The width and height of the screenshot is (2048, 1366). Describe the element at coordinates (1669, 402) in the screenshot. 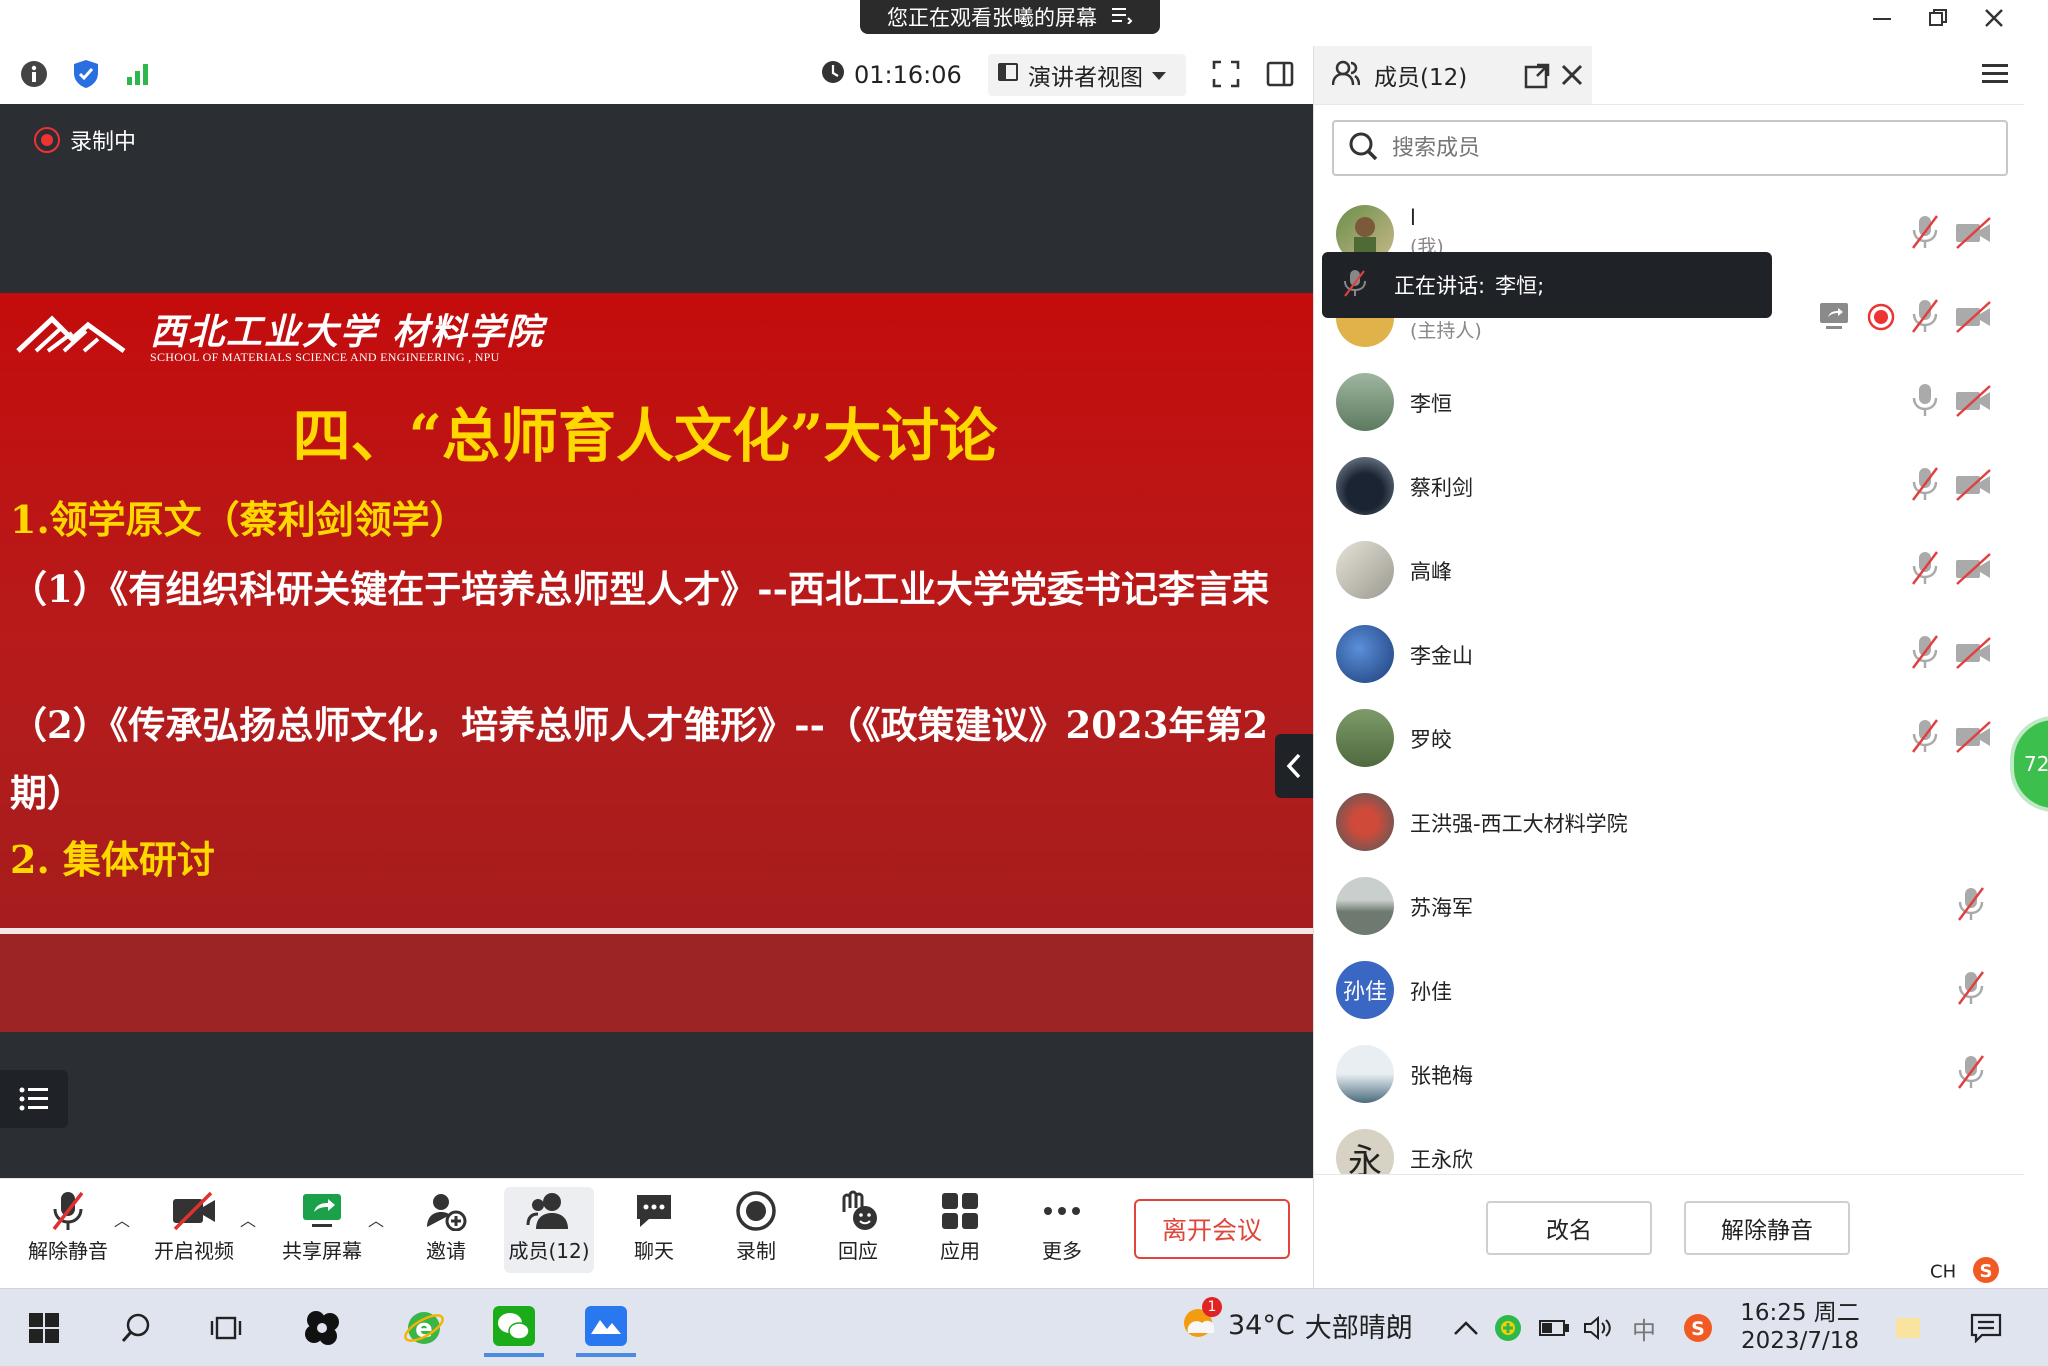

I see `member-row: 李恒` at that location.